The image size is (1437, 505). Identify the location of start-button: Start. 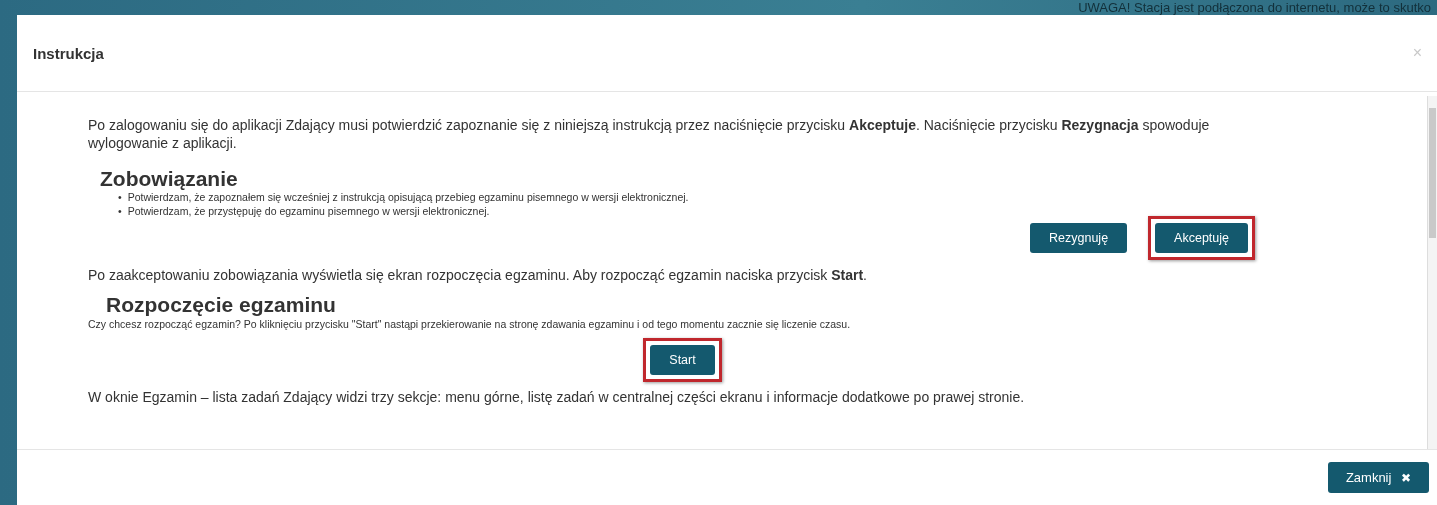
(682, 360).